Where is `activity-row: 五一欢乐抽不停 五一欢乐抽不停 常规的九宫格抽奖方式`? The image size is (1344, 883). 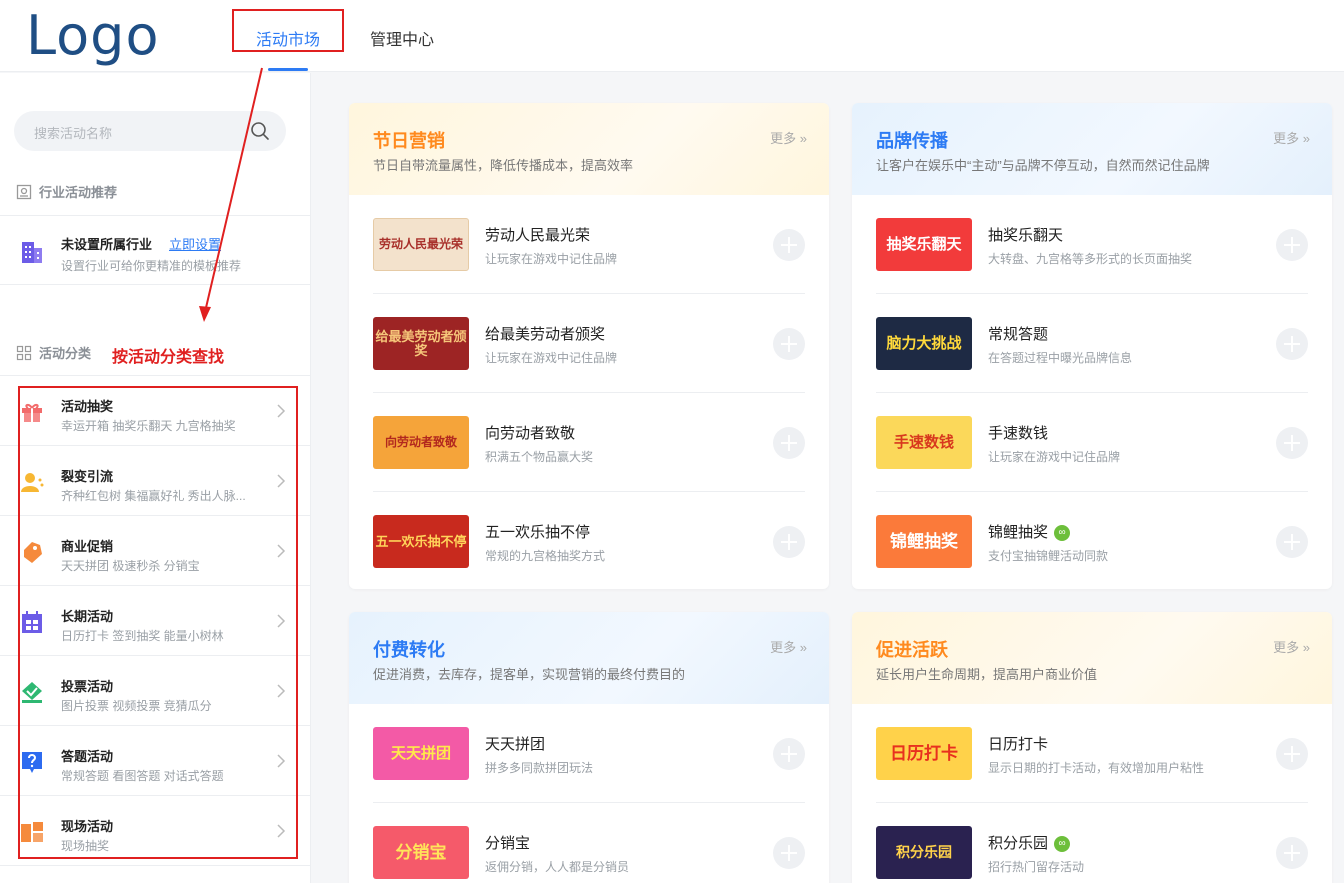 activity-row: 五一欢乐抽不停 五一欢乐抽不停 常规的九宫格抽奖方式 is located at coordinates (589, 540).